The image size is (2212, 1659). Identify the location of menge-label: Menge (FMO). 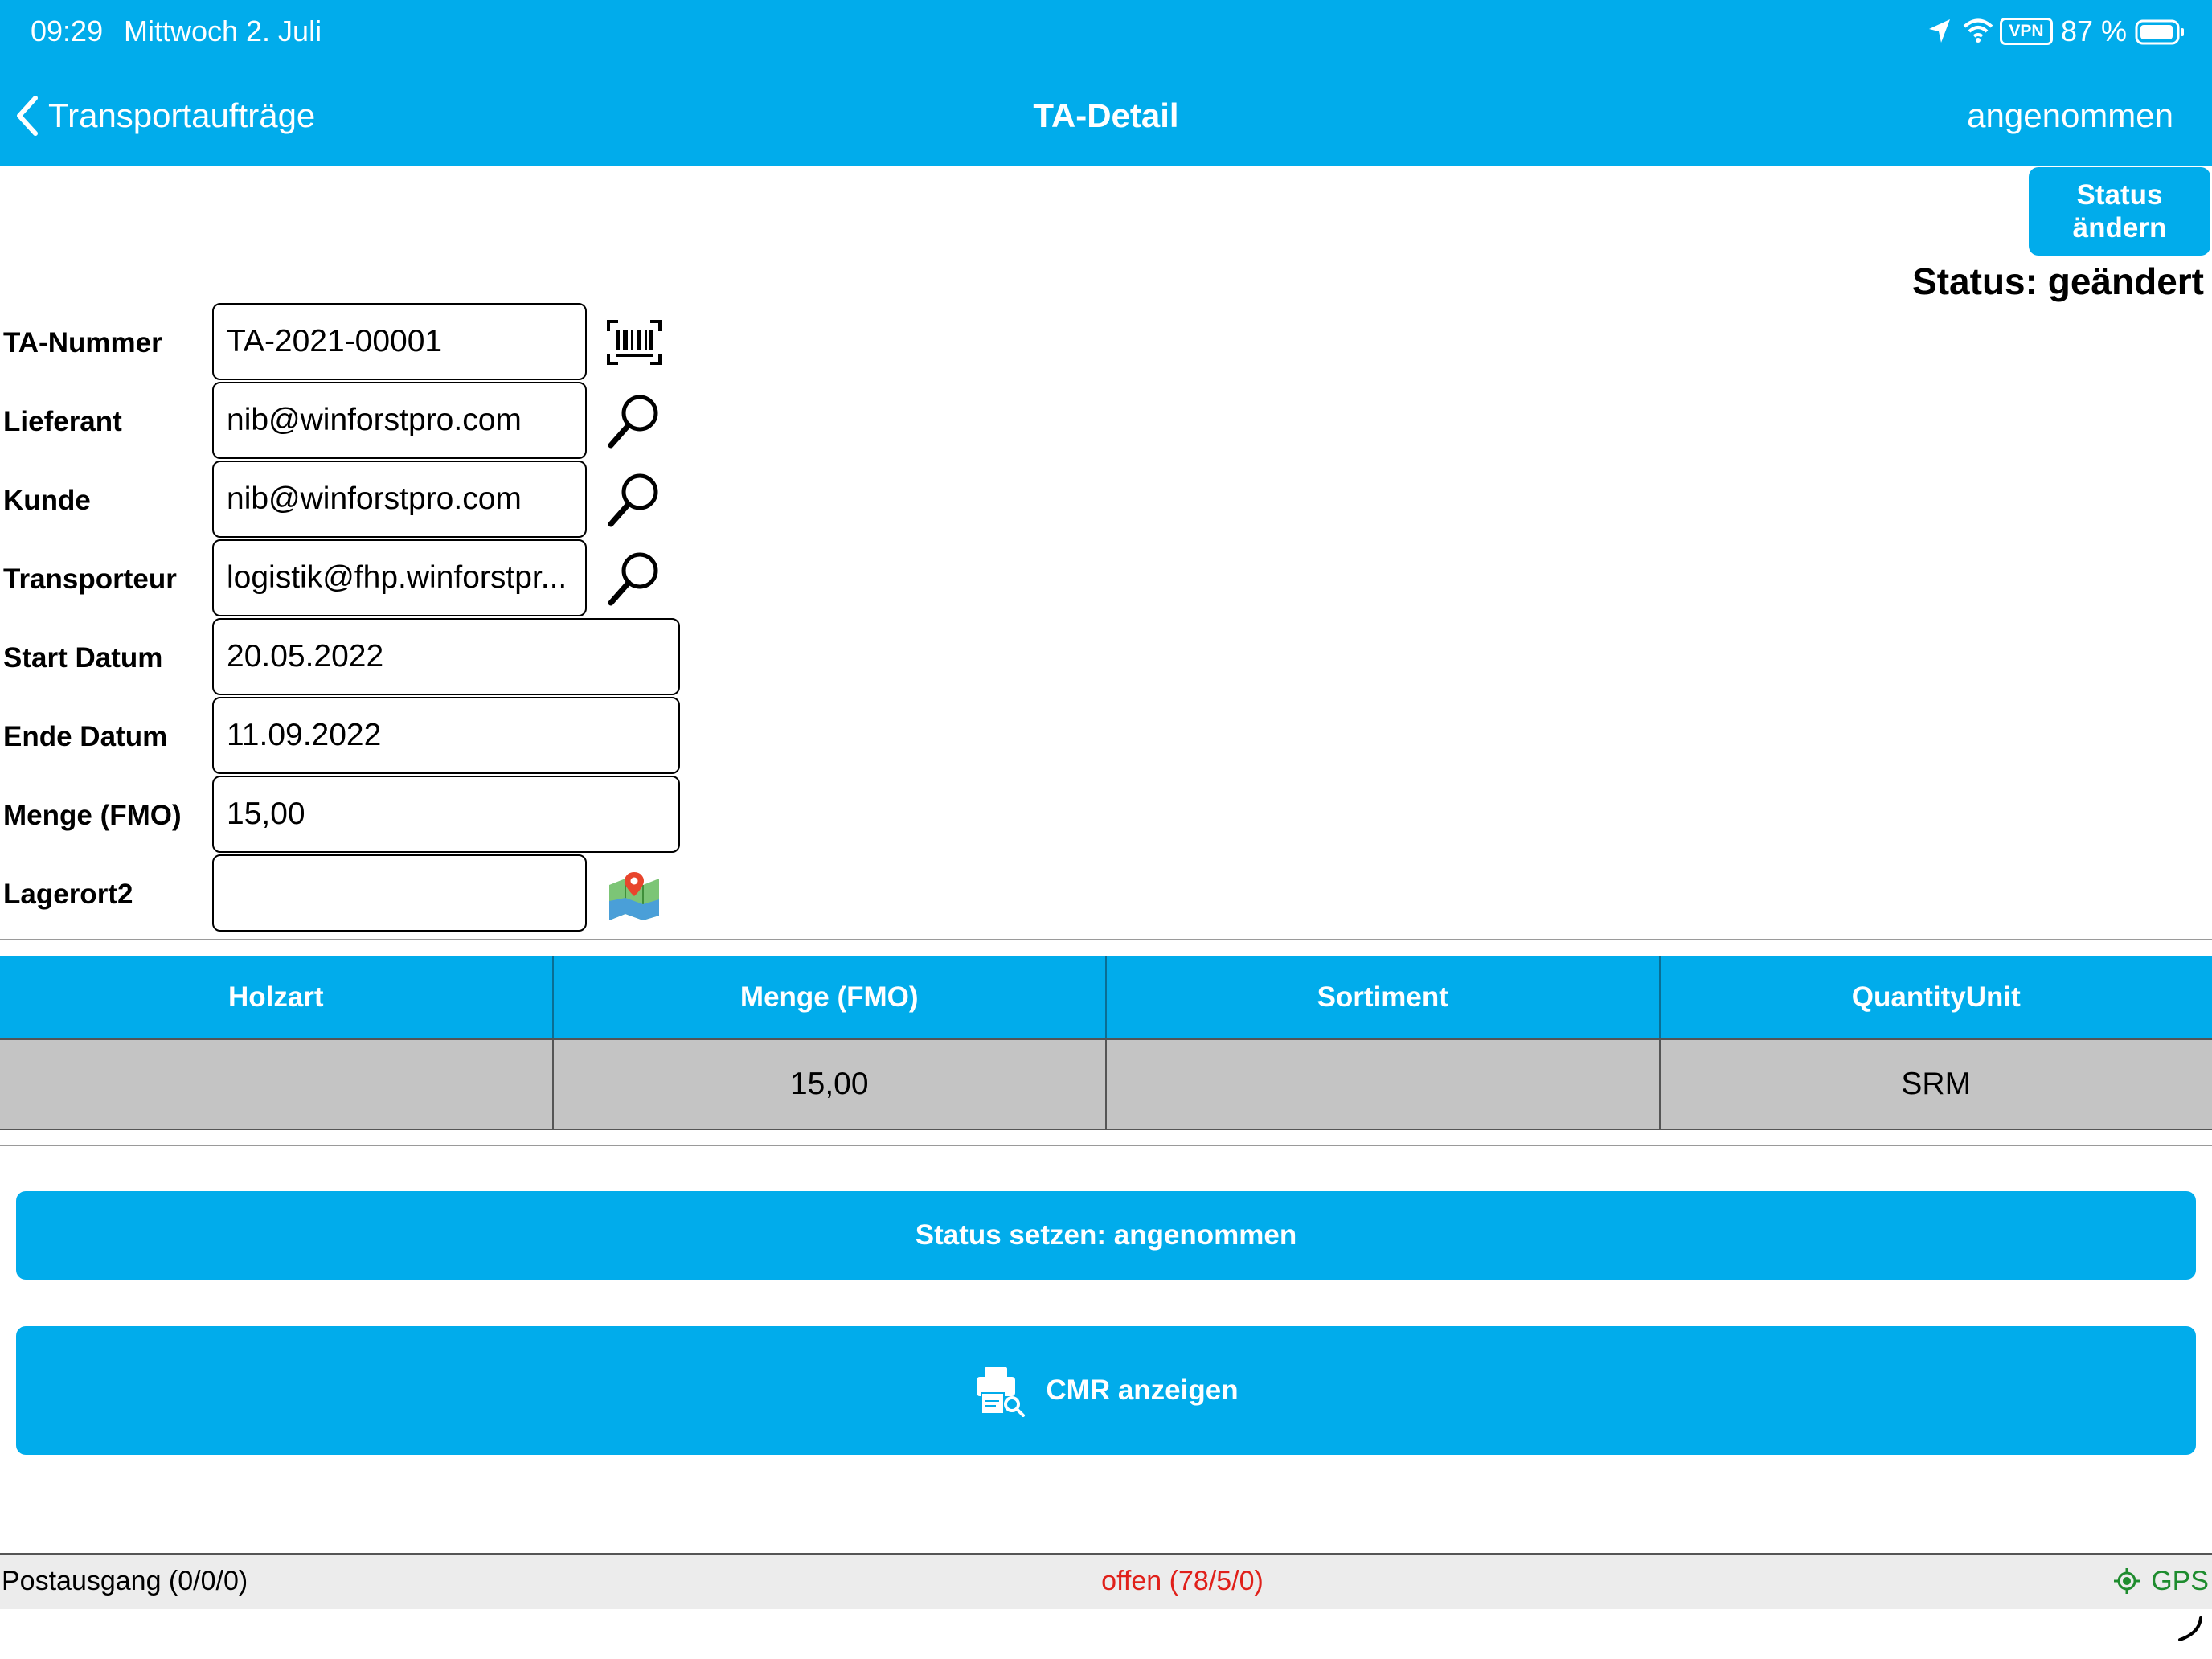
(92, 815).